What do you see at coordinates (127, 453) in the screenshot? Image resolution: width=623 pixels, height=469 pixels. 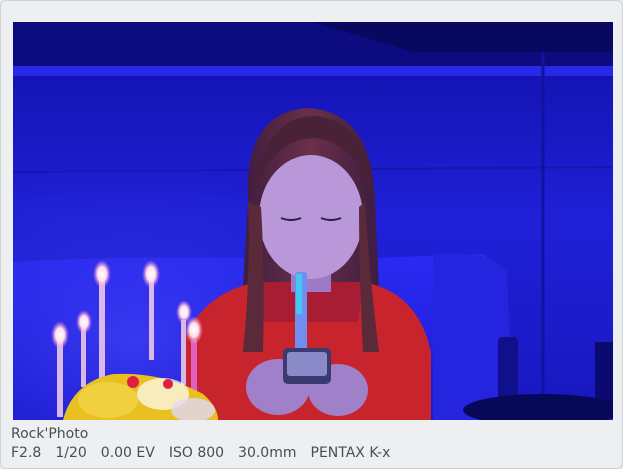 I see `exif-ev: 0.00 EV` at bounding box center [127, 453].